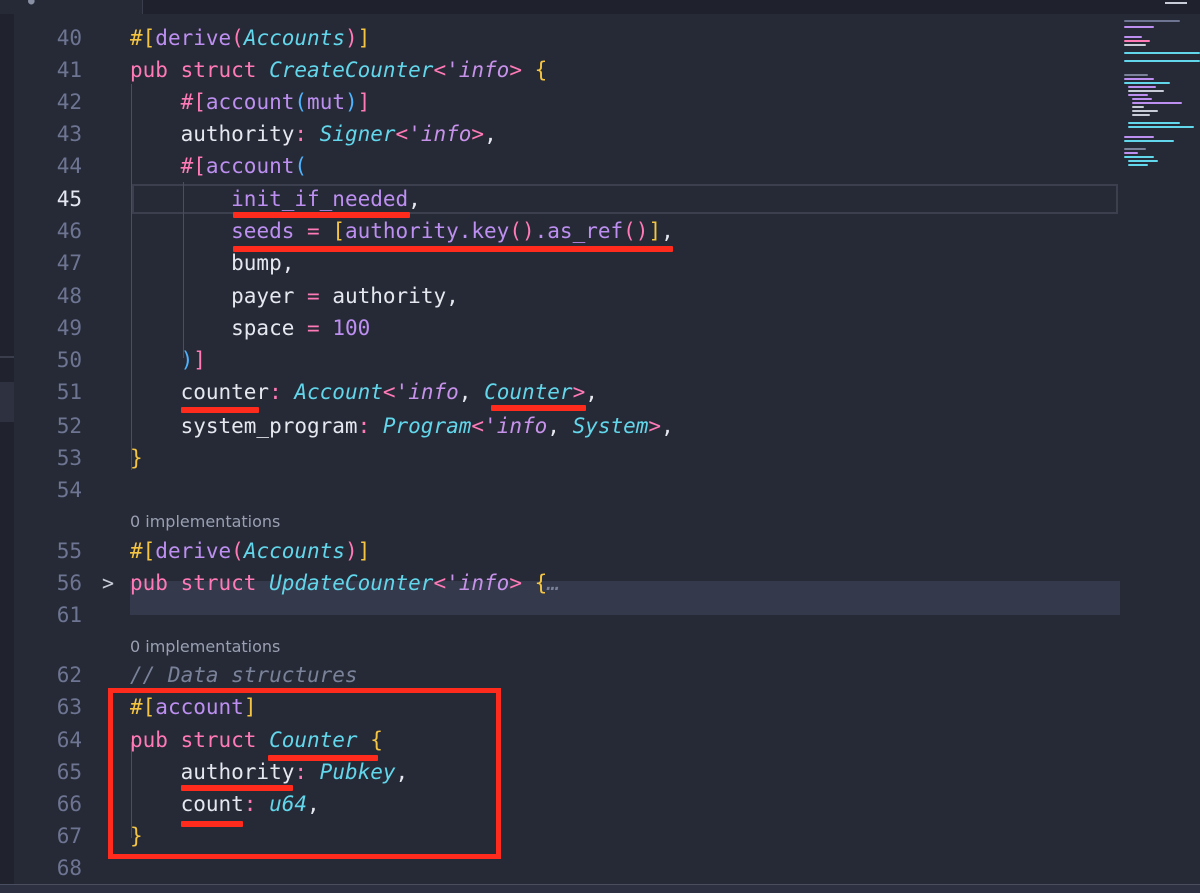 This screenshot has width=1200, height=893. I want to click on code-line: 49 space = 100, so click(567, 328).